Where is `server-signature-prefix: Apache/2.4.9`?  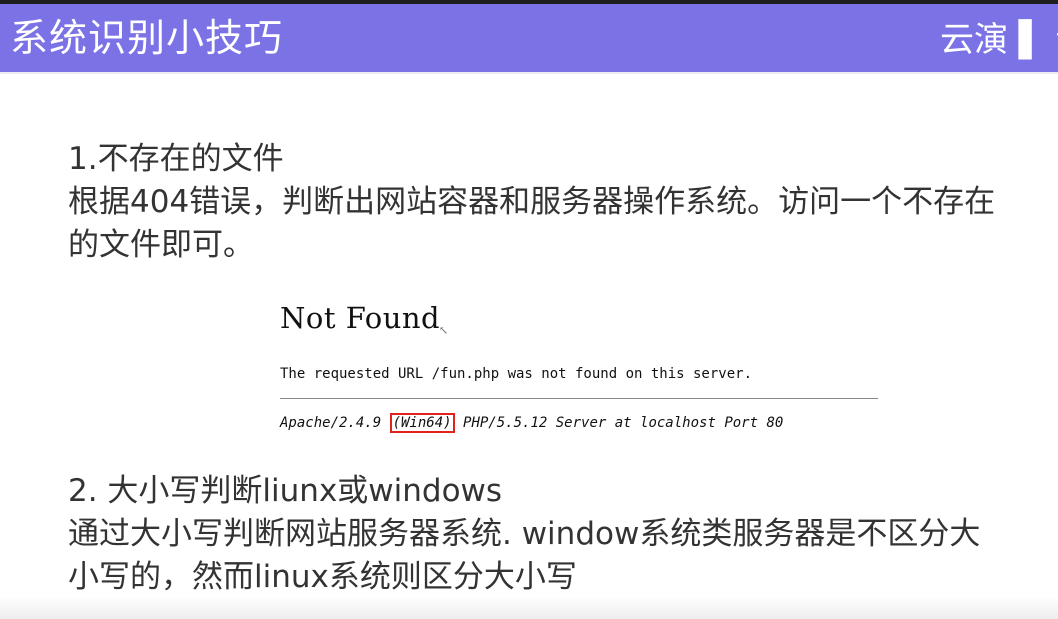 server-signature-prefix: Apache/2.4.9 is located at coordinates (335, 423).